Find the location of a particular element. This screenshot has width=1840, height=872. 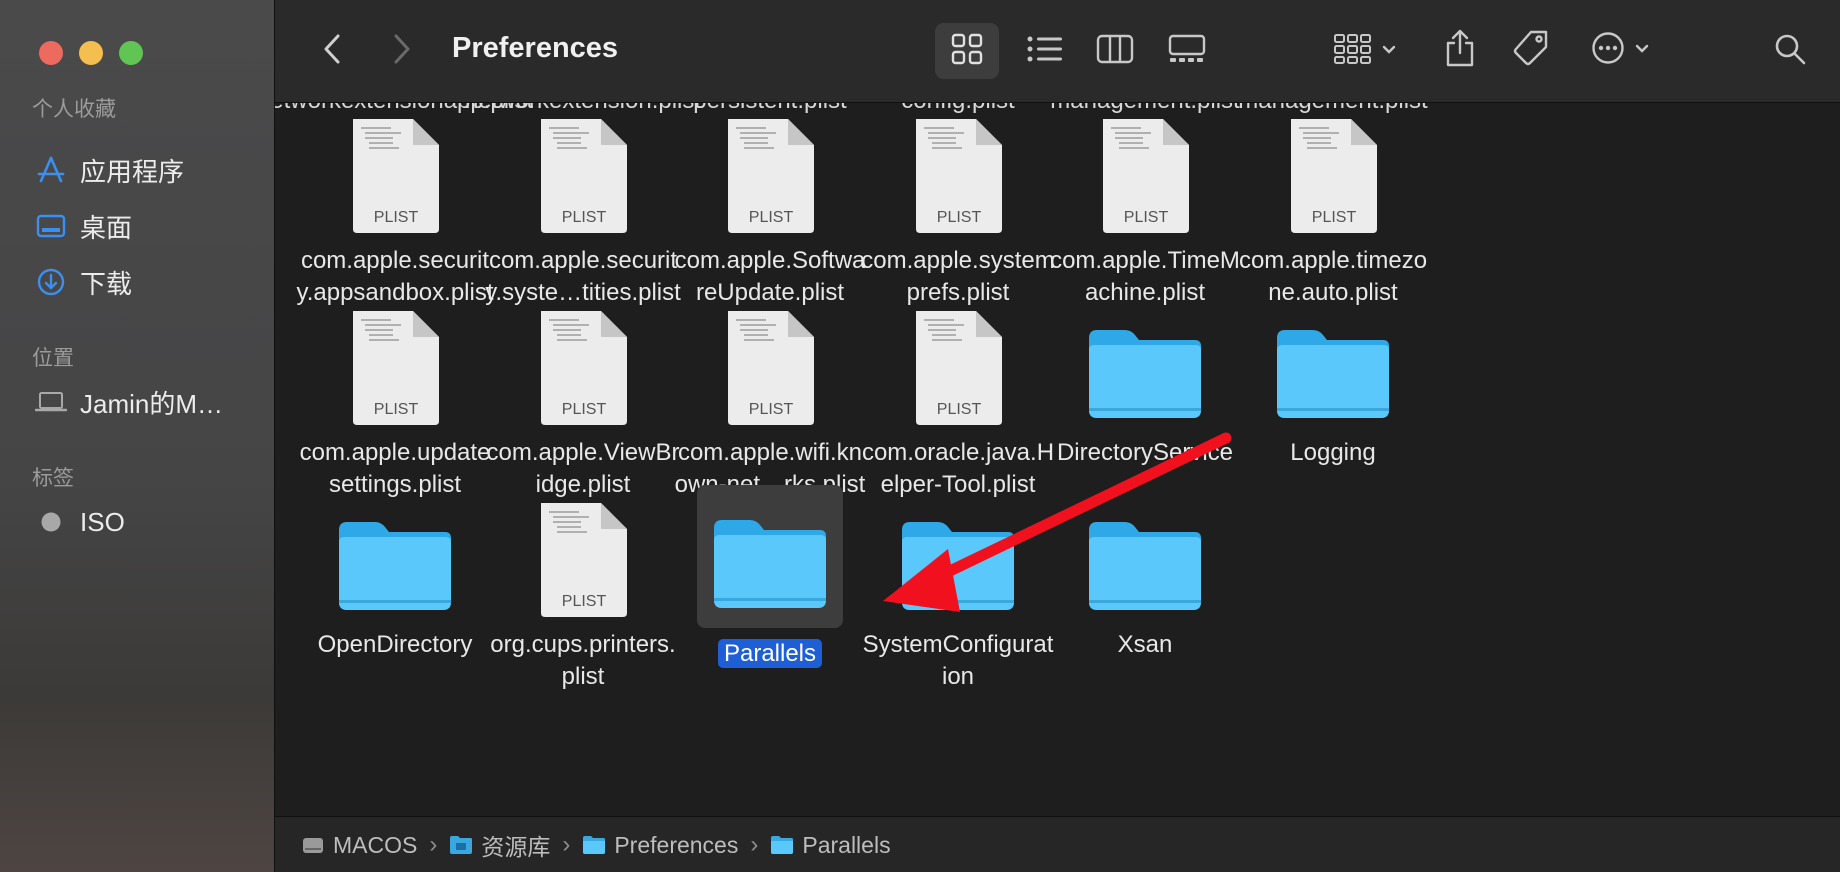

file-item: PLIST com.oracle.java.H elper-Tool.plist is located at coordinates (958, 404).